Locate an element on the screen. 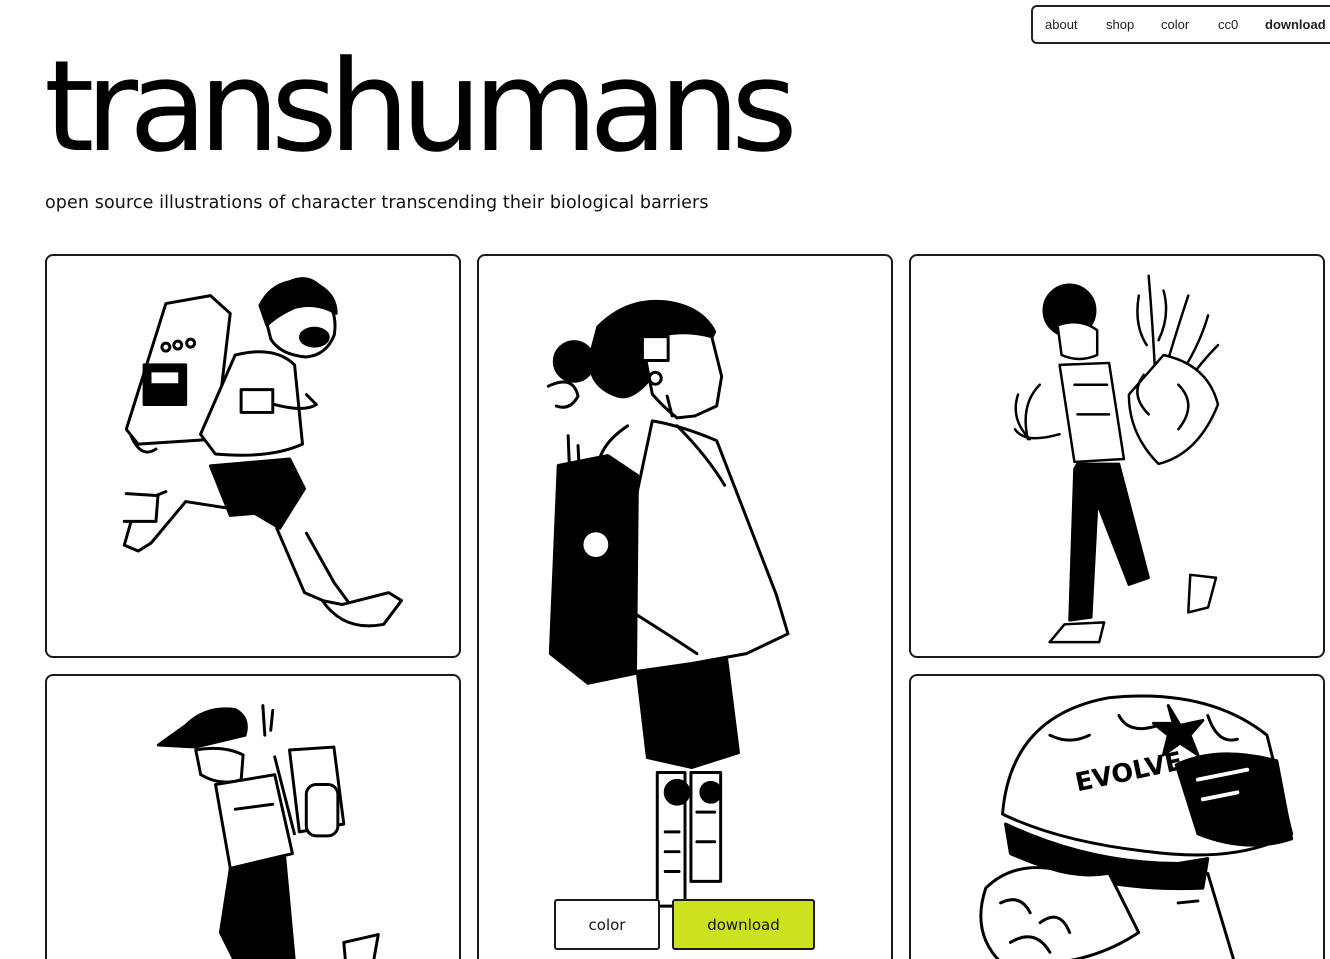  nav-shop-link: shop is located at coordinates (1120, 24).